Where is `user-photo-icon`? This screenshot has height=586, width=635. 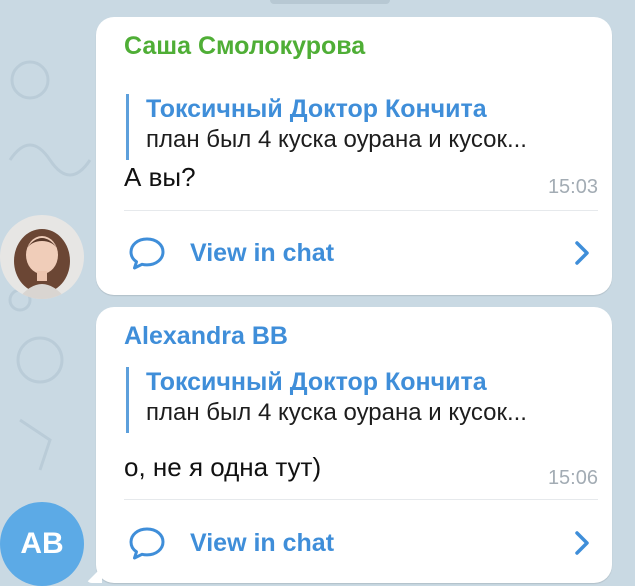
user-photo-icon is located at coordinates (42, 257).